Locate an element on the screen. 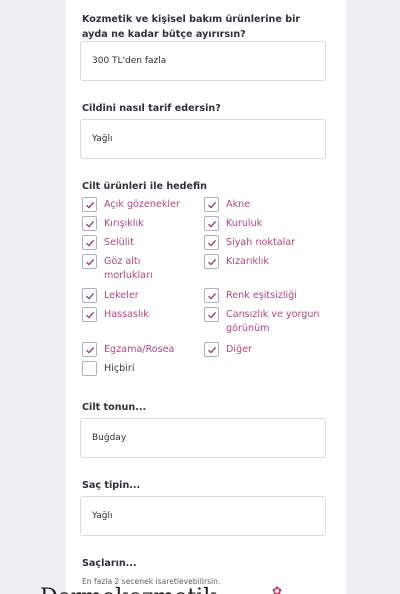 The height and width of the screenshot is (594, 400). footer-brand-text: Dermokozmetik is located at coordinates (128, 589).